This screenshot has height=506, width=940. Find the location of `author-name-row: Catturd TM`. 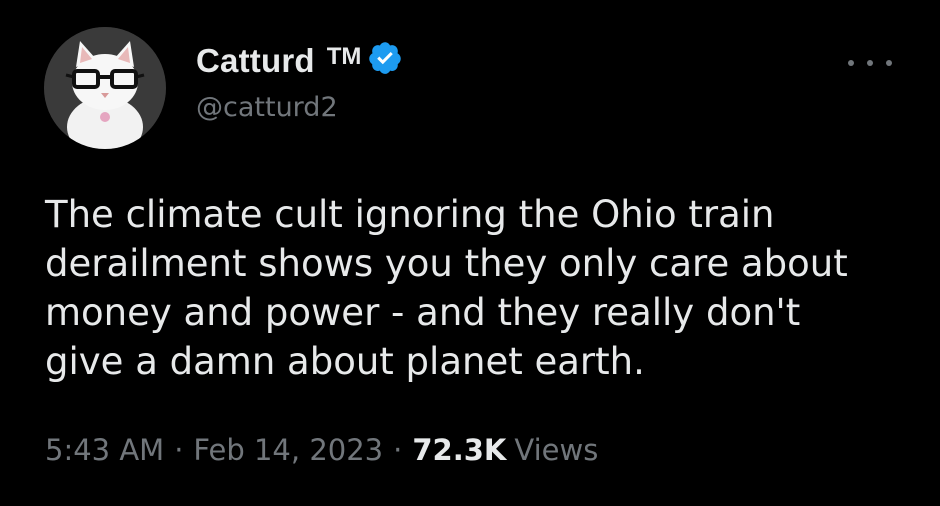

author-name-row: Catturd TM is located at coordinates (299, 61).